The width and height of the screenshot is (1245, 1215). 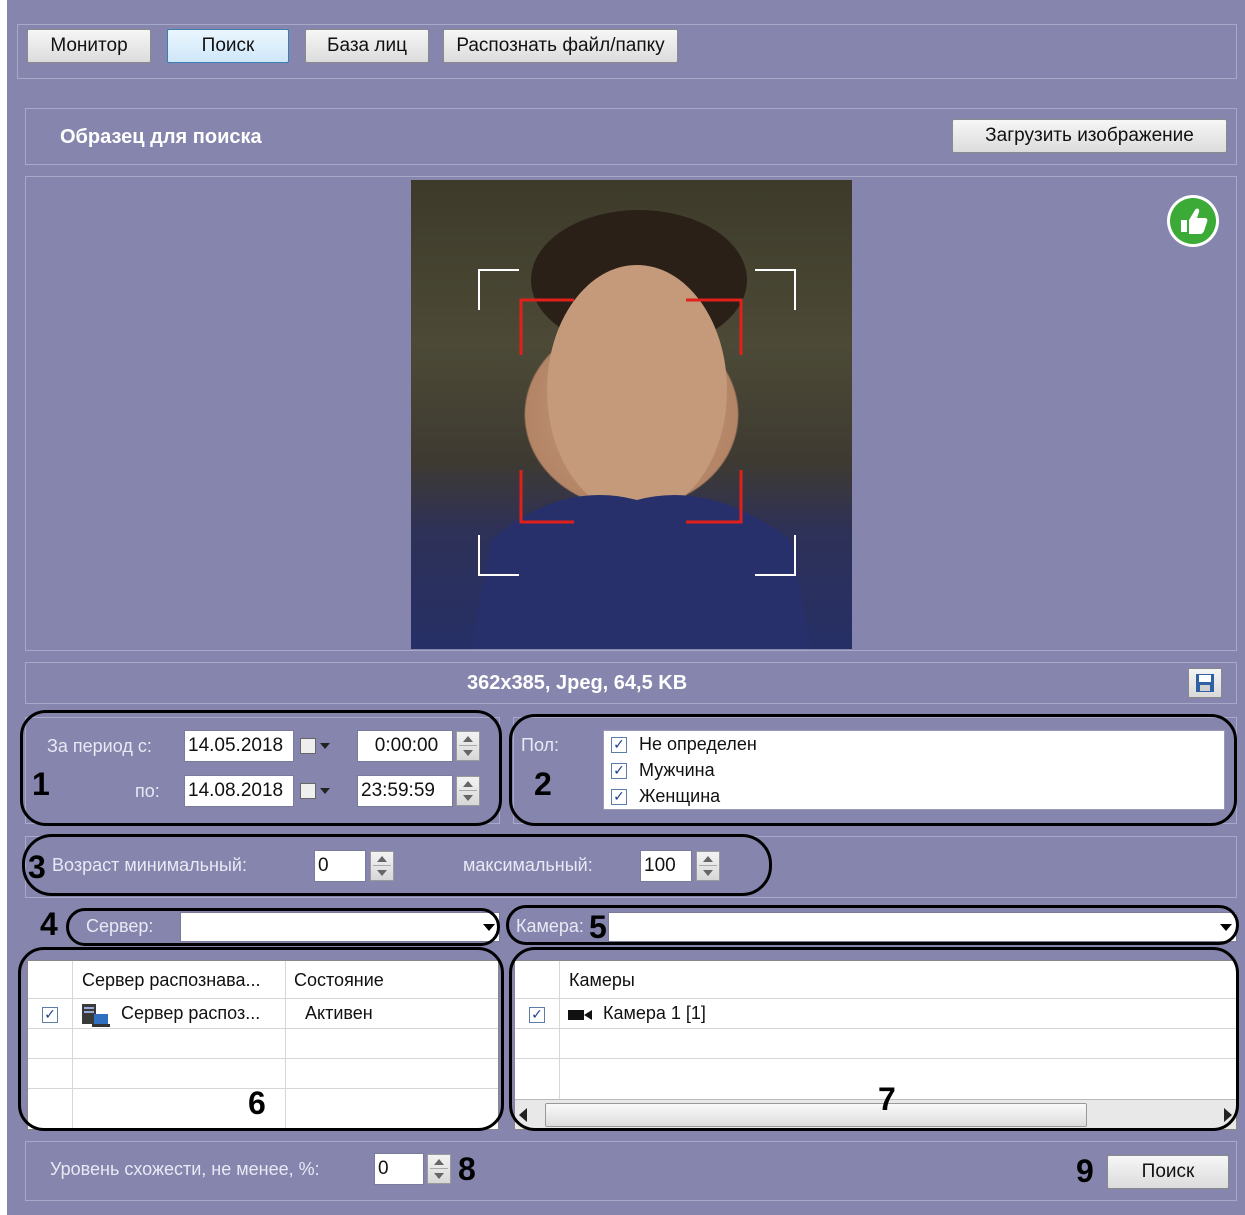 I want to click on sample-face-image, so click(x=631, y=414).